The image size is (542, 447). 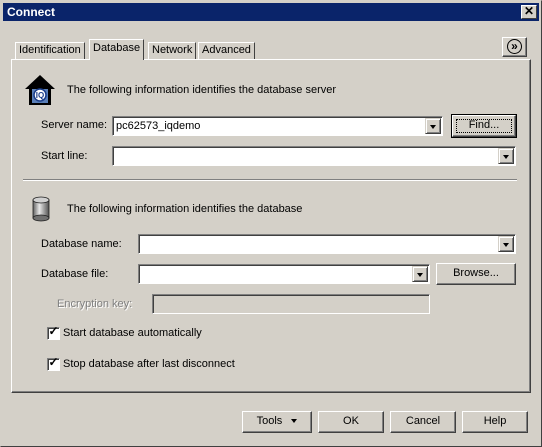 What do you see at coordinates (132, 333) in the screenshot?
I see `start-database-automatically-label: Start database automatically` at bounding box center [132, 333].